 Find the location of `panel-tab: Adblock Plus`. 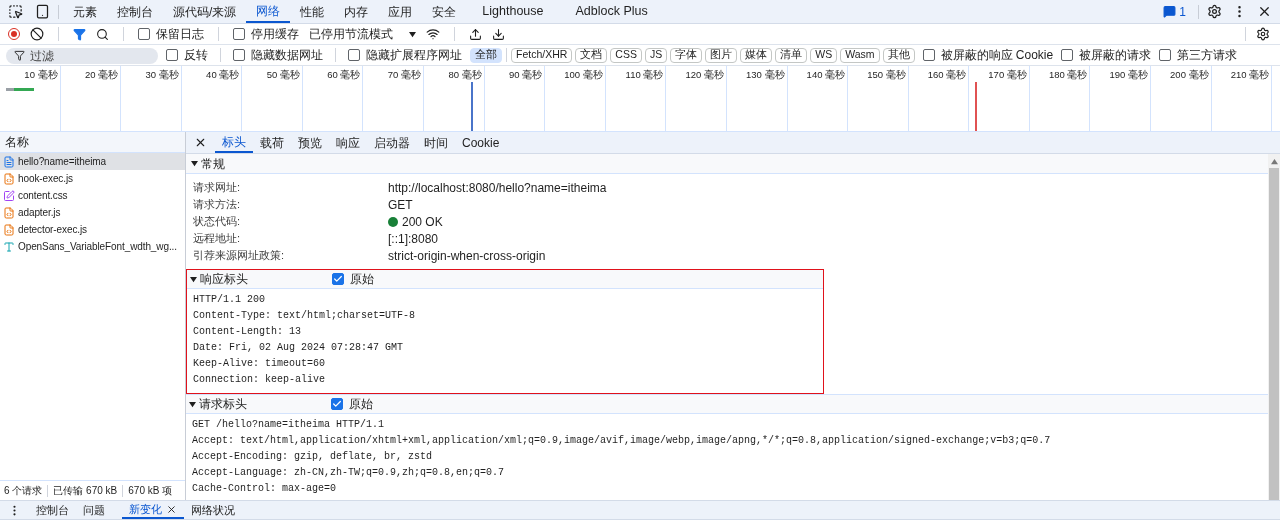

panel-tab: Adblock Plus is located at coordinates (611, 11).